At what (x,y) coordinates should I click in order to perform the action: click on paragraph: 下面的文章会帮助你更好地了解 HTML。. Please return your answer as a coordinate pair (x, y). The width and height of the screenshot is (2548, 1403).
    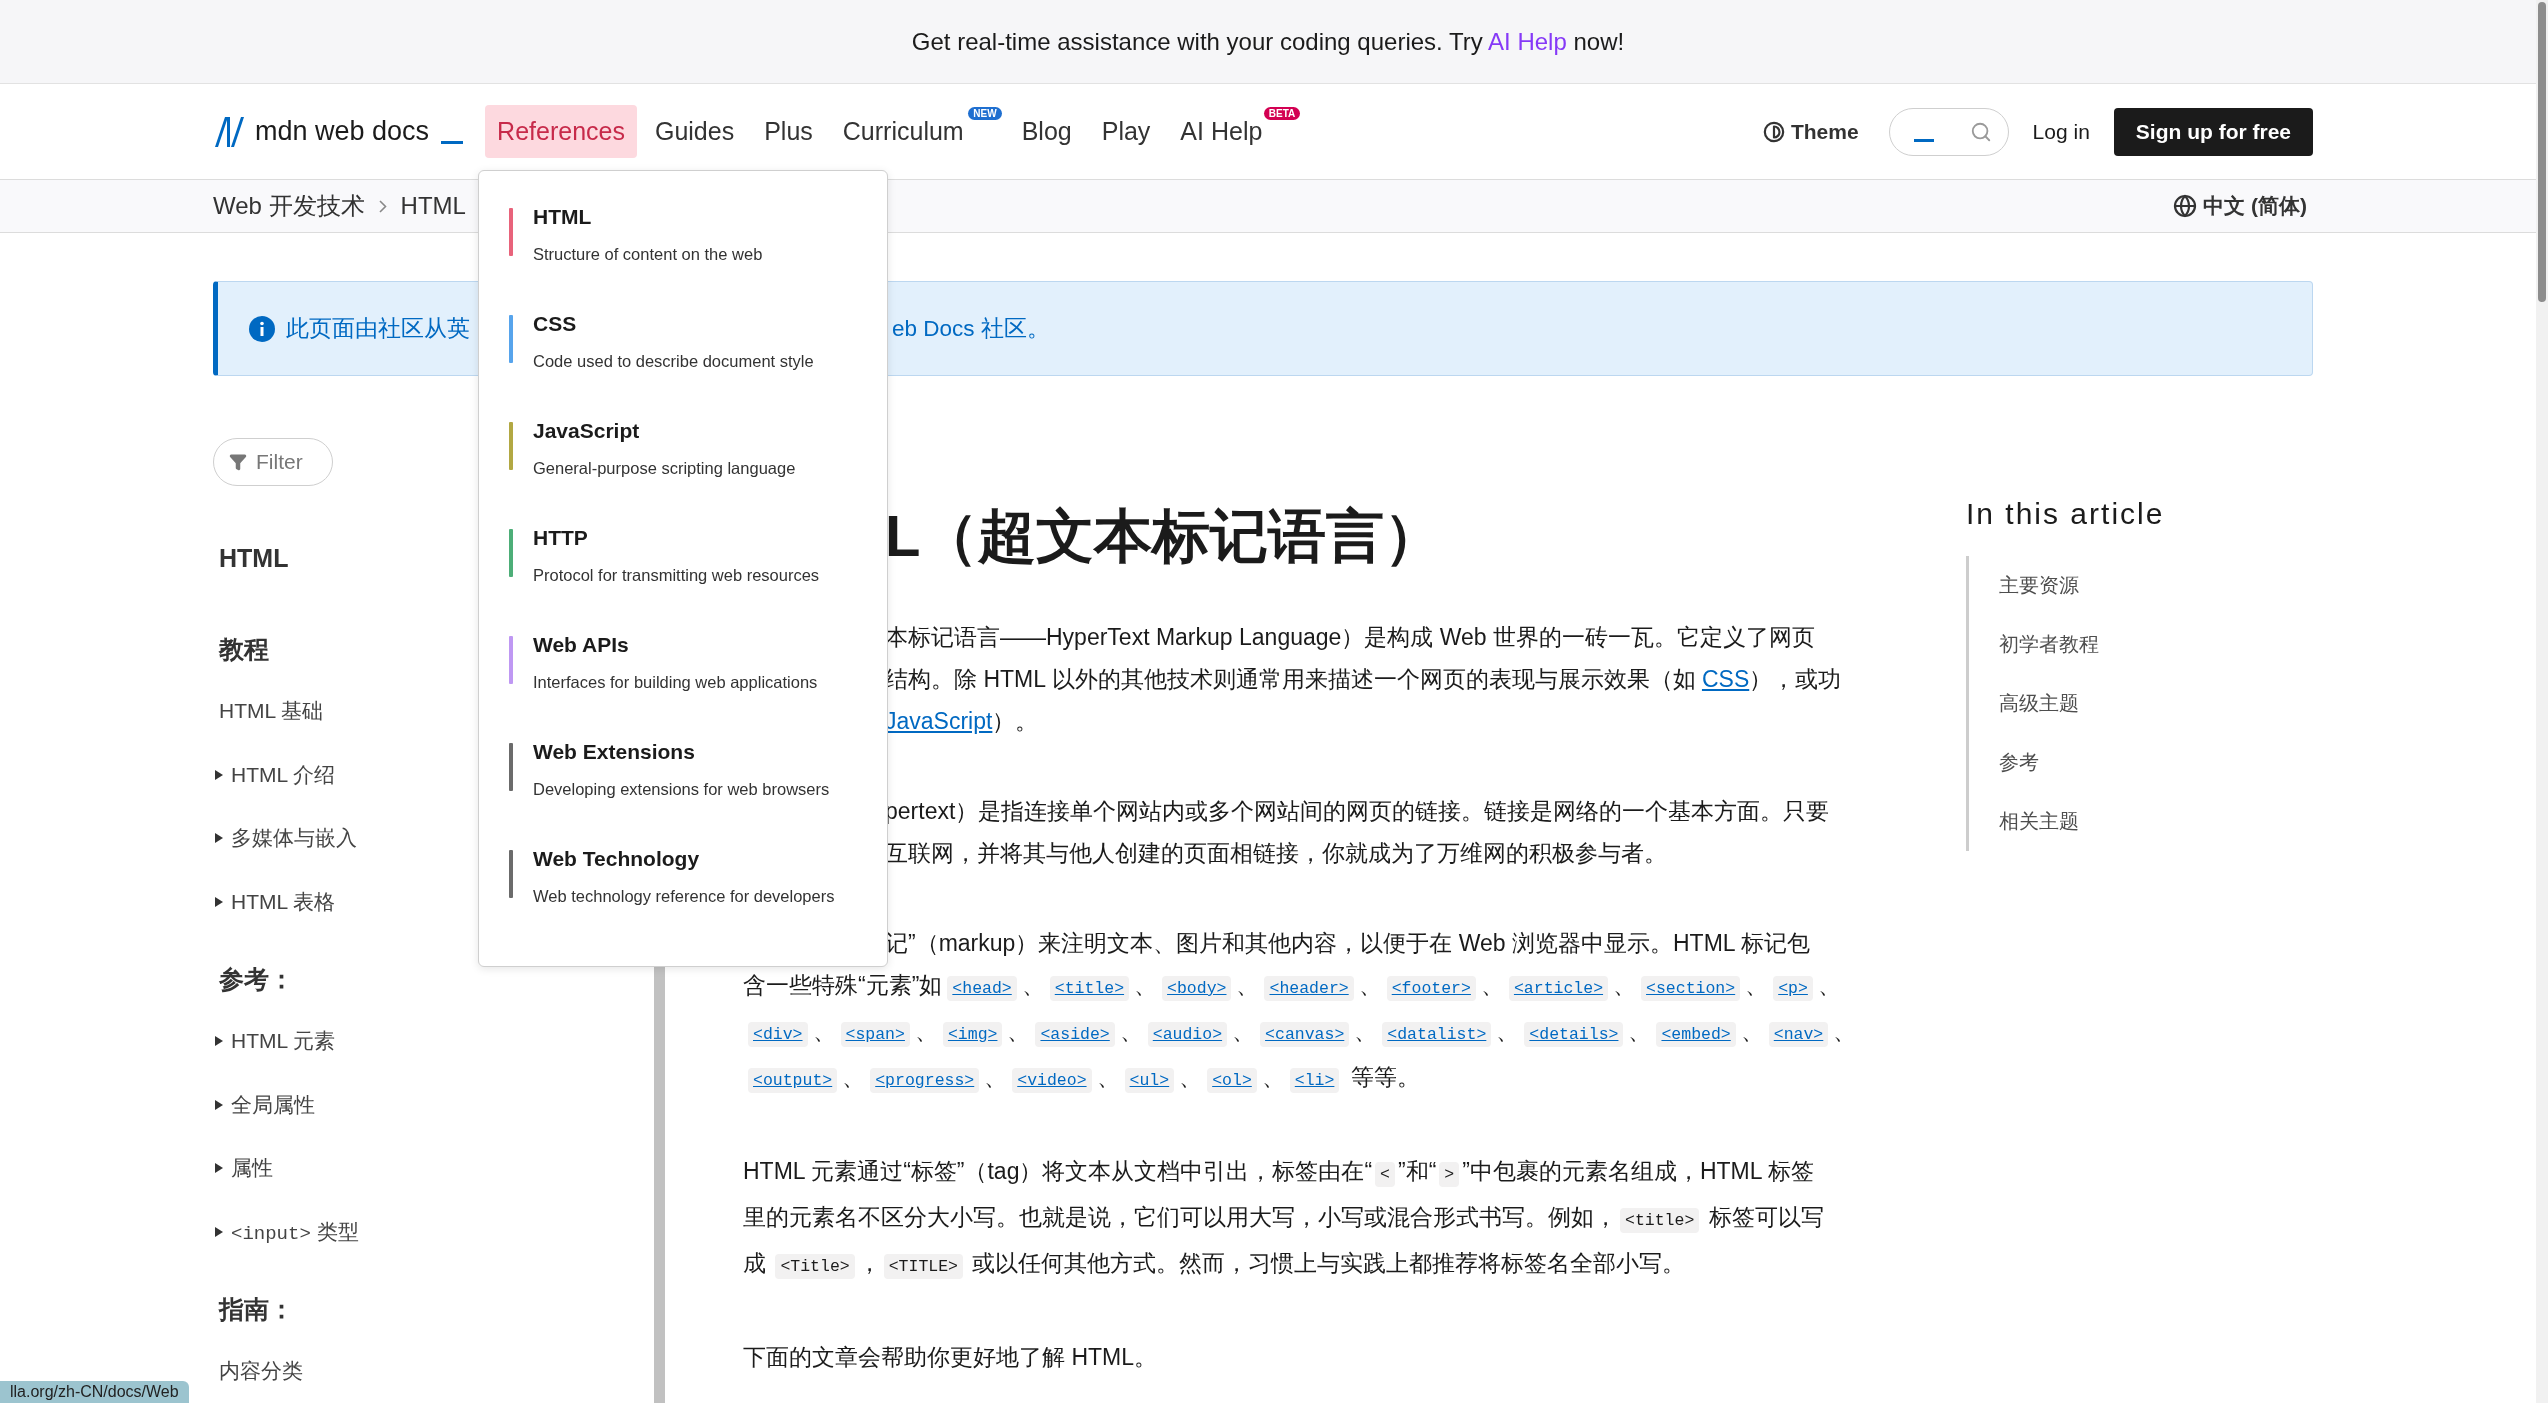
    Looking at the image, I should click on (950, 1357).